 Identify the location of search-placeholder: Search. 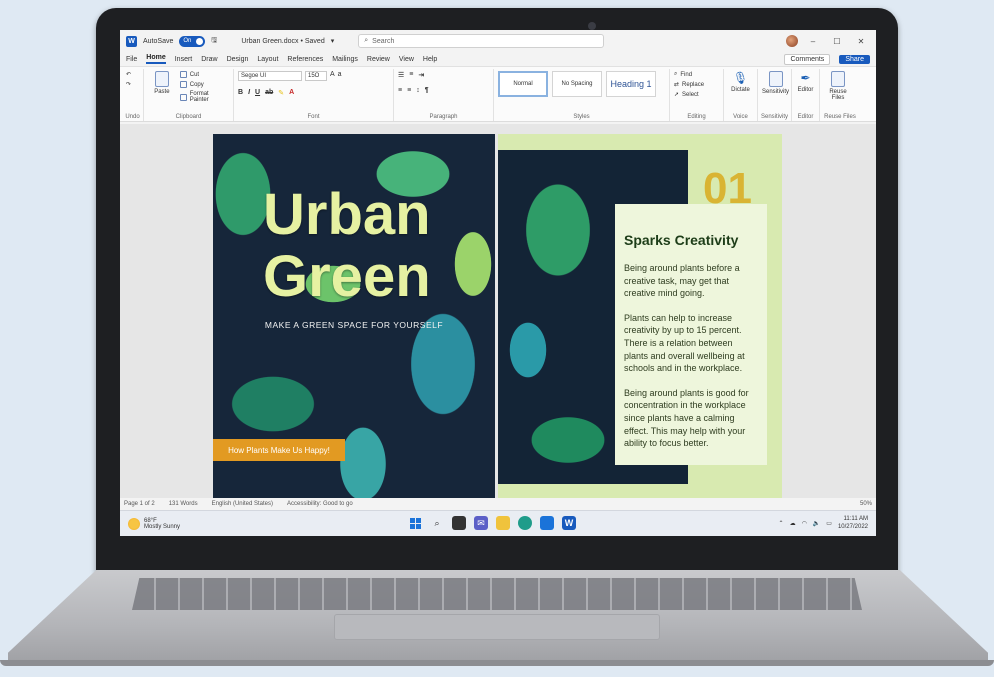
(383, 41).